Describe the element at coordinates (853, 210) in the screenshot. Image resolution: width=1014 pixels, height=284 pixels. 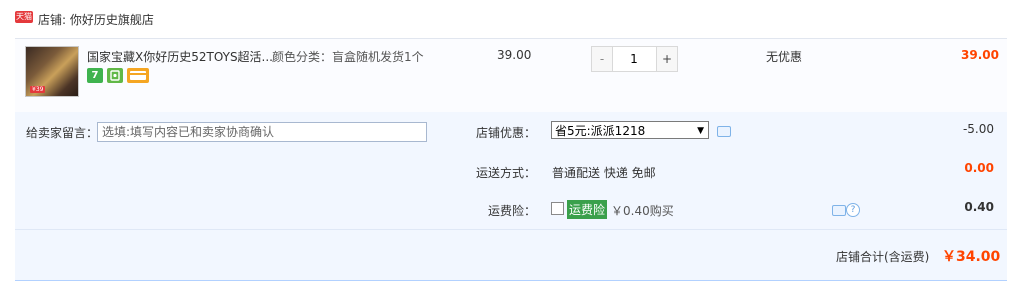
I see `help-icon: ?` at that location.